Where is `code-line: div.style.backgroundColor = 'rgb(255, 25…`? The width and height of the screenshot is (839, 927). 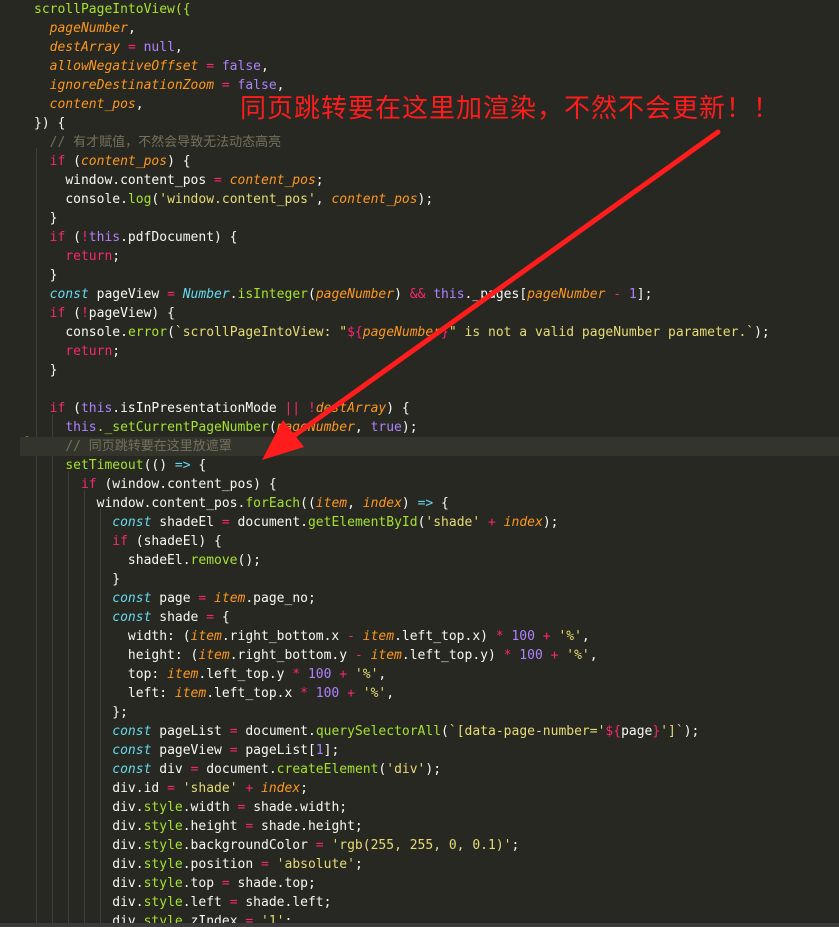 code-line: div.style.backgroundColor = 'rgb(255, 25… is located at coordinates (316, 845).